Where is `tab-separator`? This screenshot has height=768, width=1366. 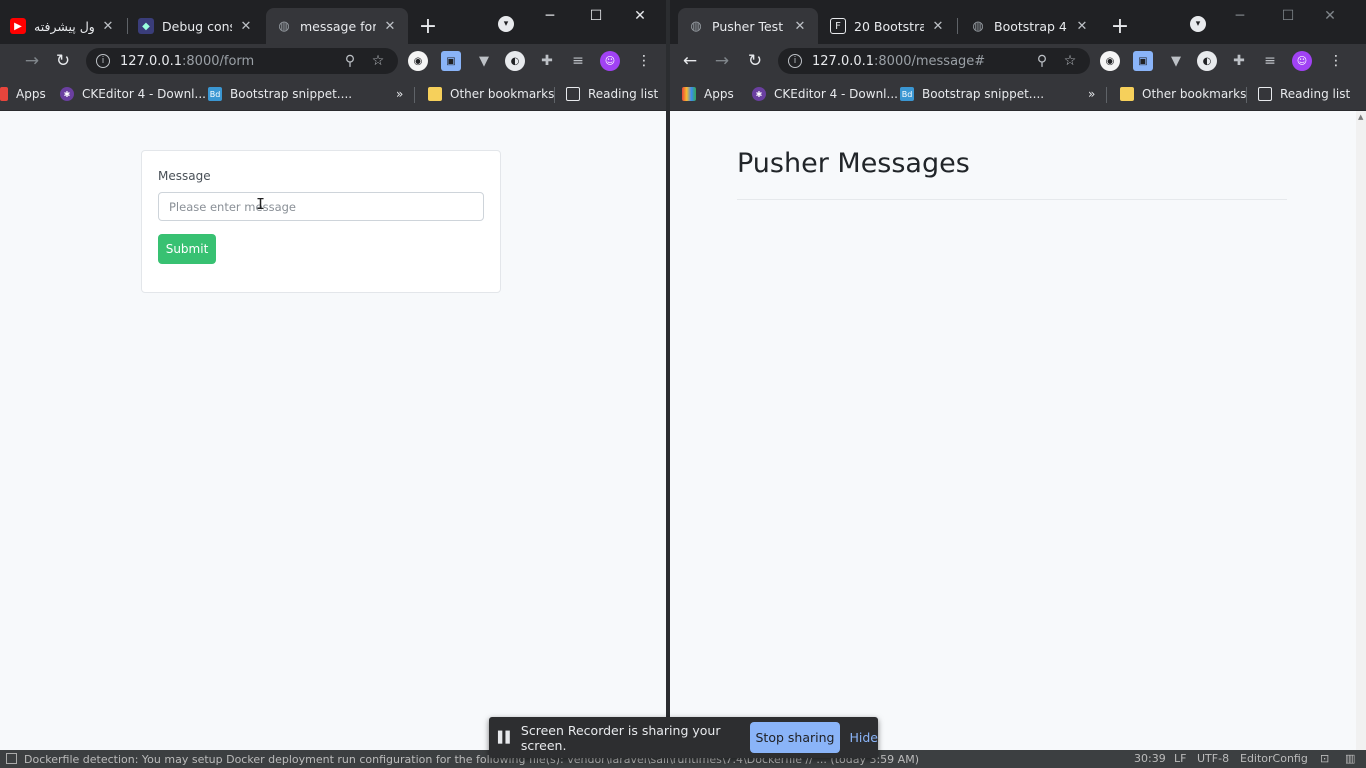
tab-separator is located at coordinates (957, 26).